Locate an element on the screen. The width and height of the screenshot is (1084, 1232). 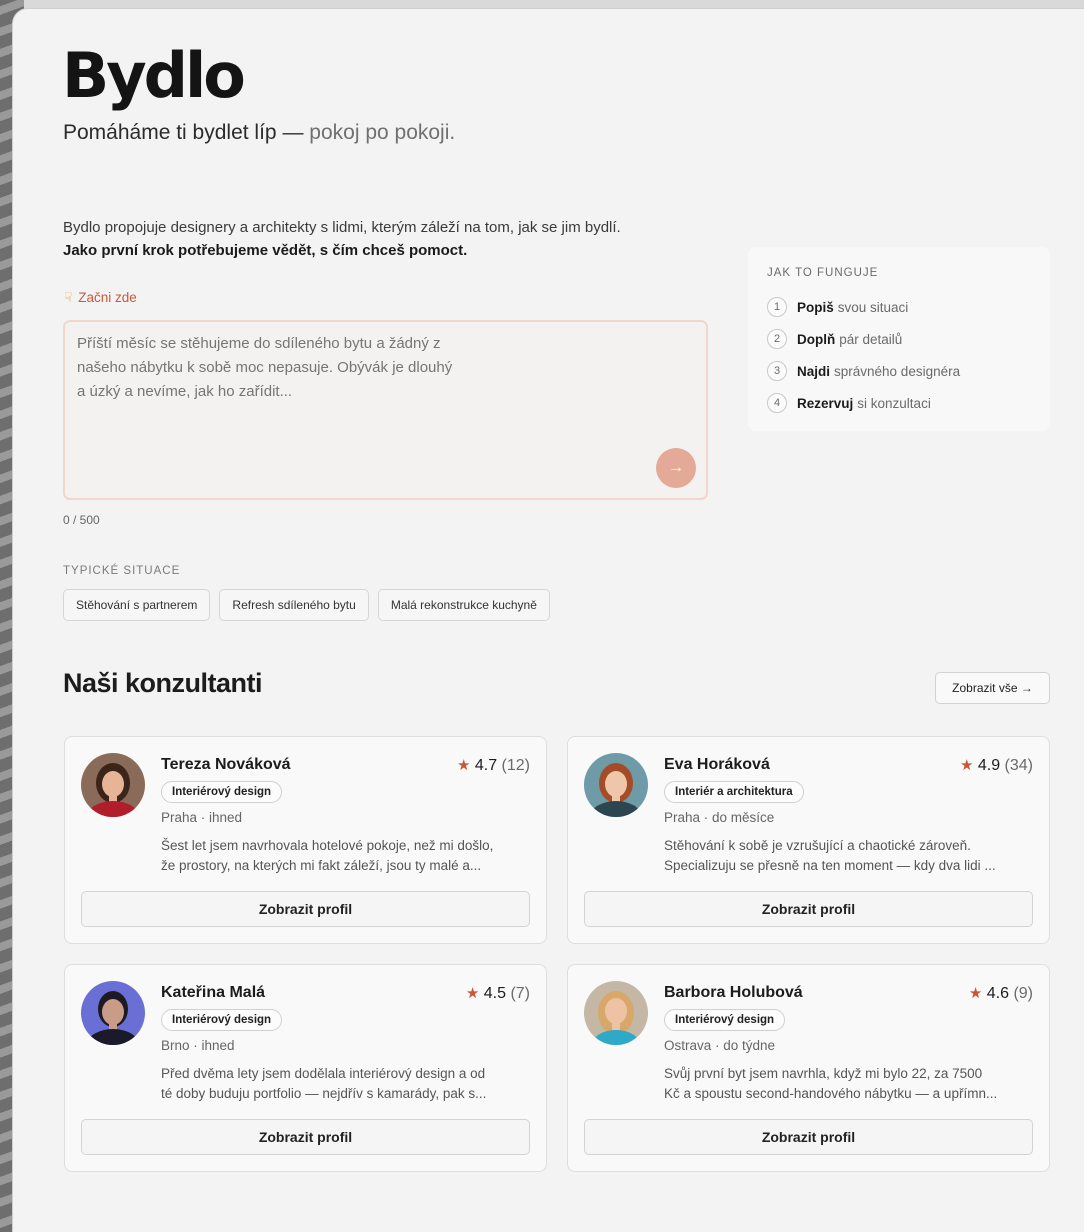
step-number: 2 is located at coordinates (777, 339).